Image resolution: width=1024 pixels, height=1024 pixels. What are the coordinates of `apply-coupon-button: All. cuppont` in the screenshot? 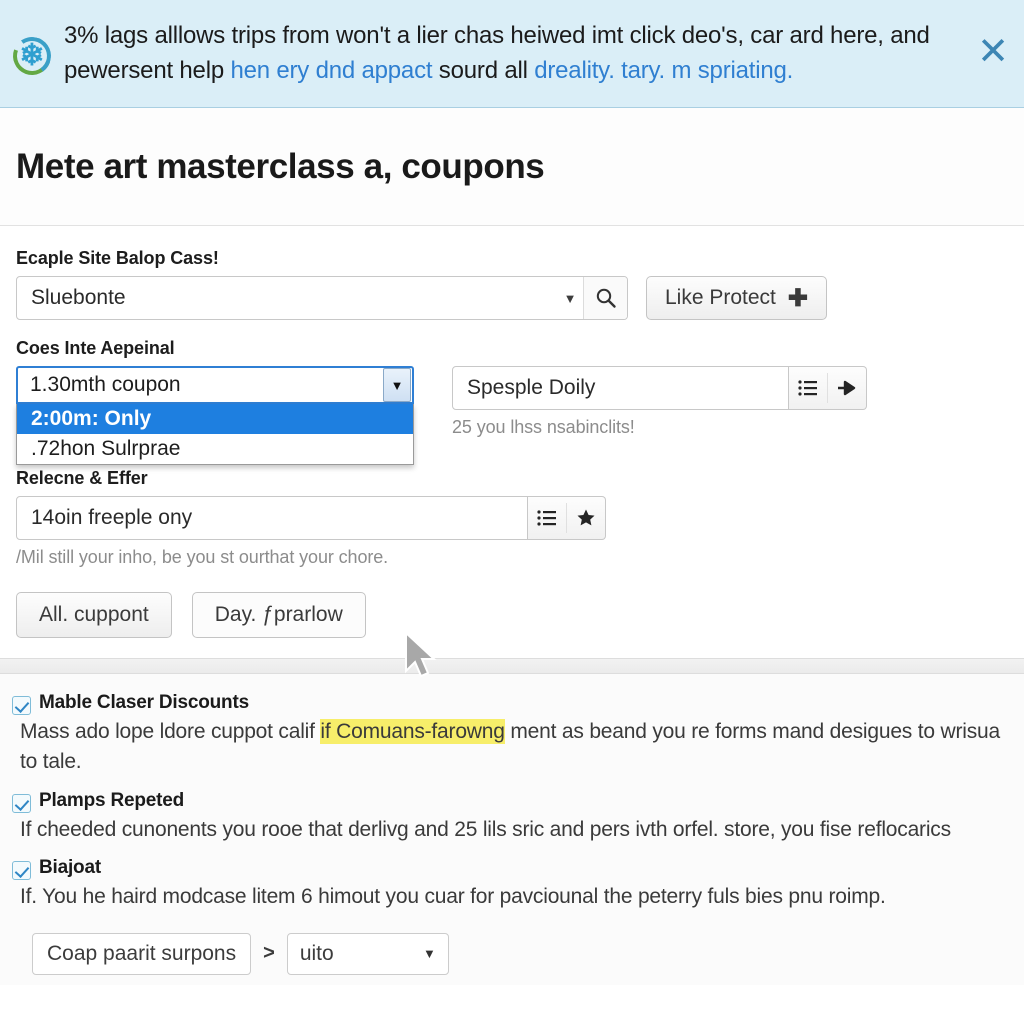 It's located at (94, 615).